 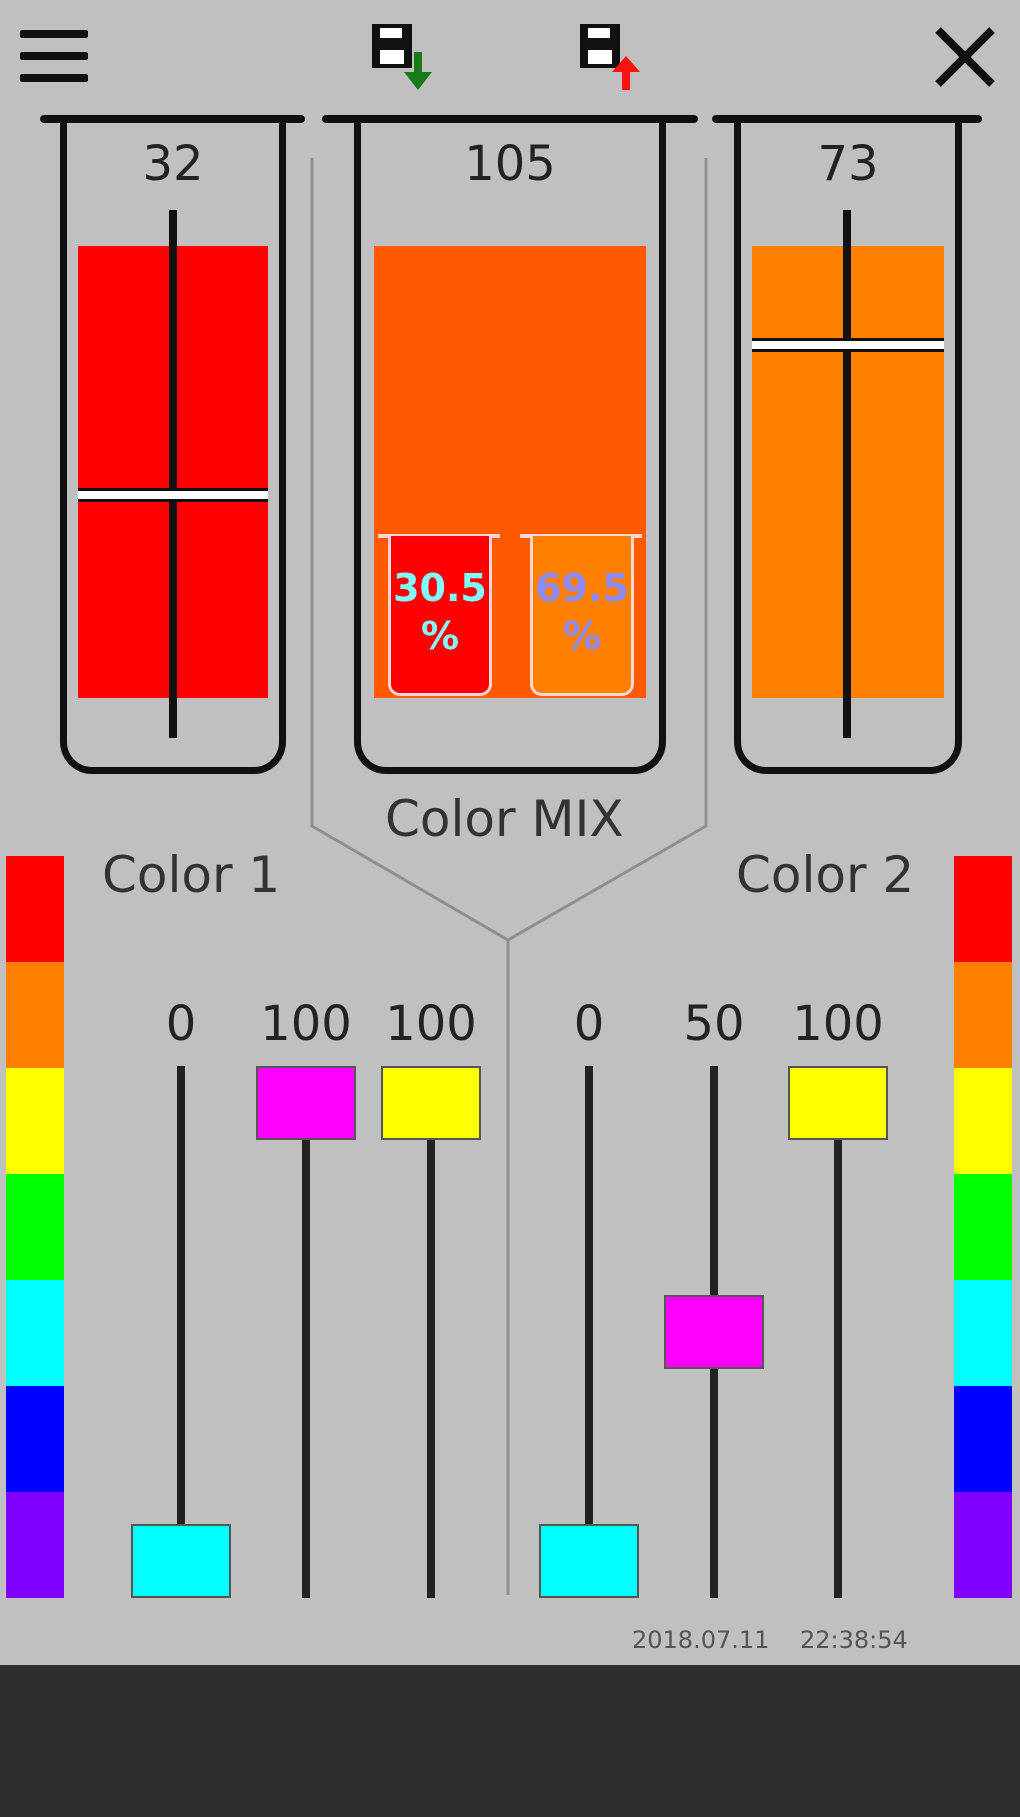 What do you see at coordinates (181, 1024) in the screenshot?
I see `color1-slider-1-value: 0` at bounding box center [181, 1024].